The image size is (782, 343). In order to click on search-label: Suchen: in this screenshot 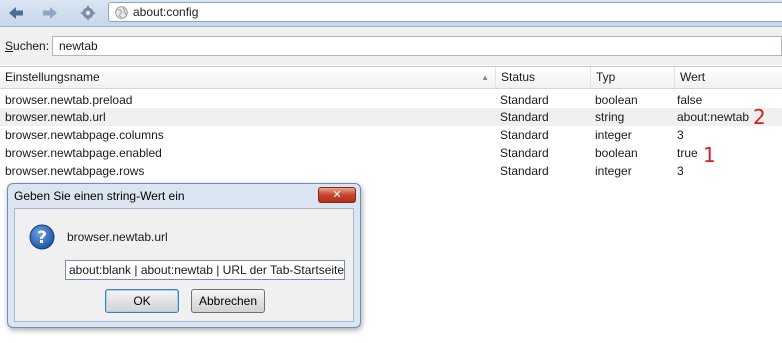, I will do `click(27, 46)`.